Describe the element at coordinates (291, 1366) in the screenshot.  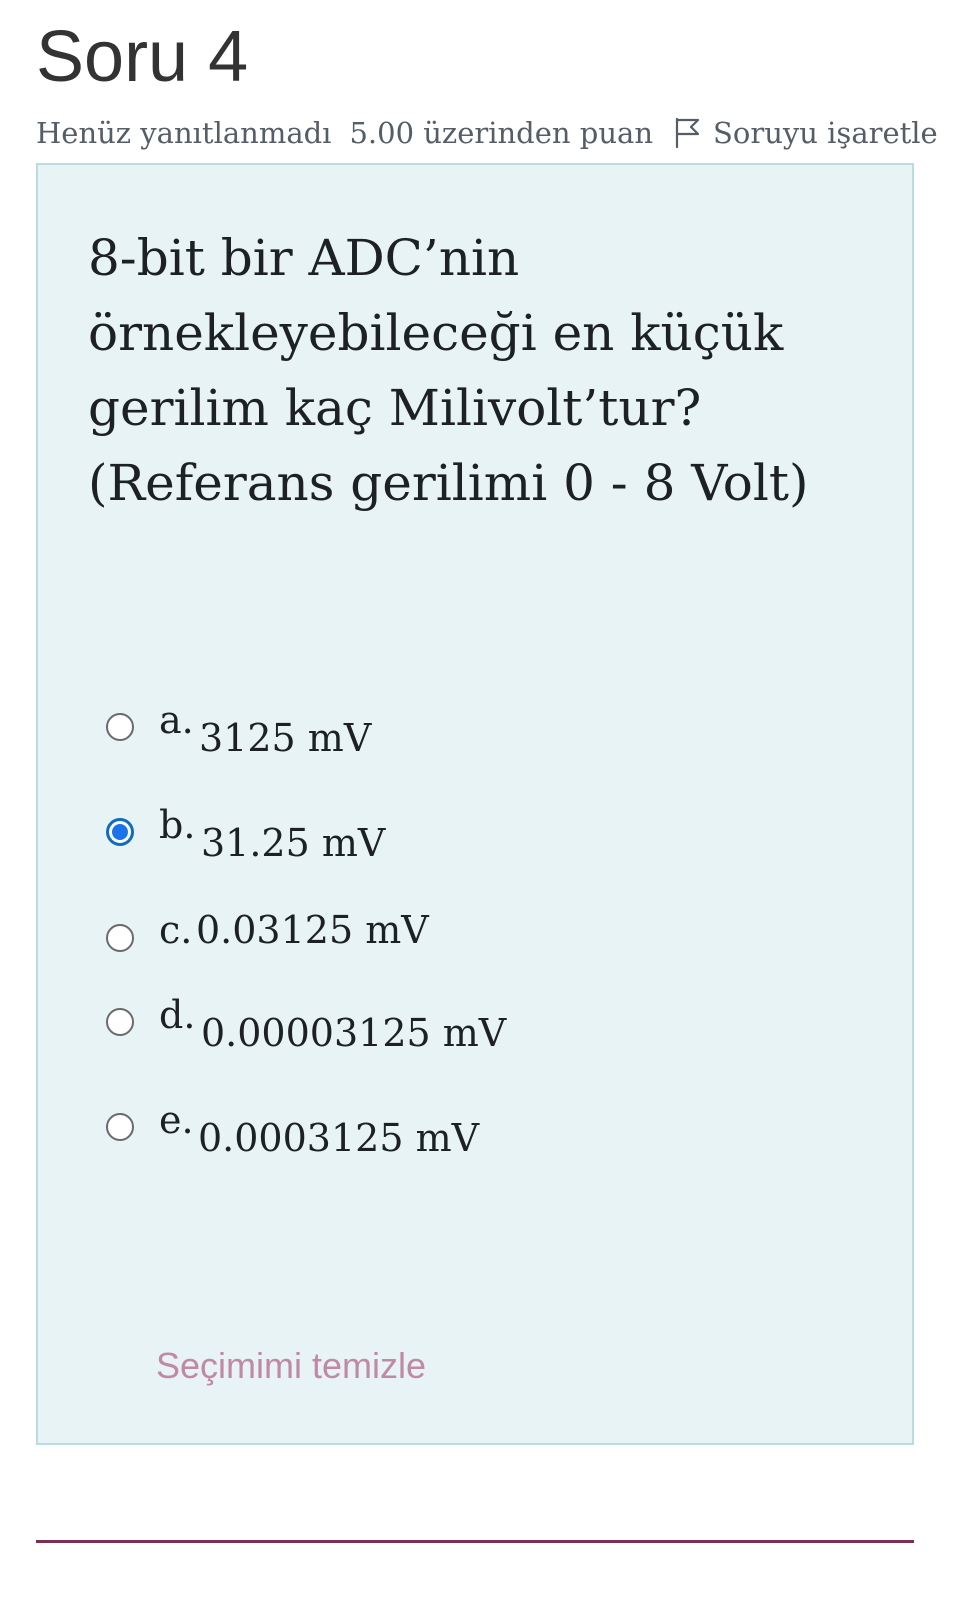
I see `clear-choice-link: Seçimimi temizle` at that location.